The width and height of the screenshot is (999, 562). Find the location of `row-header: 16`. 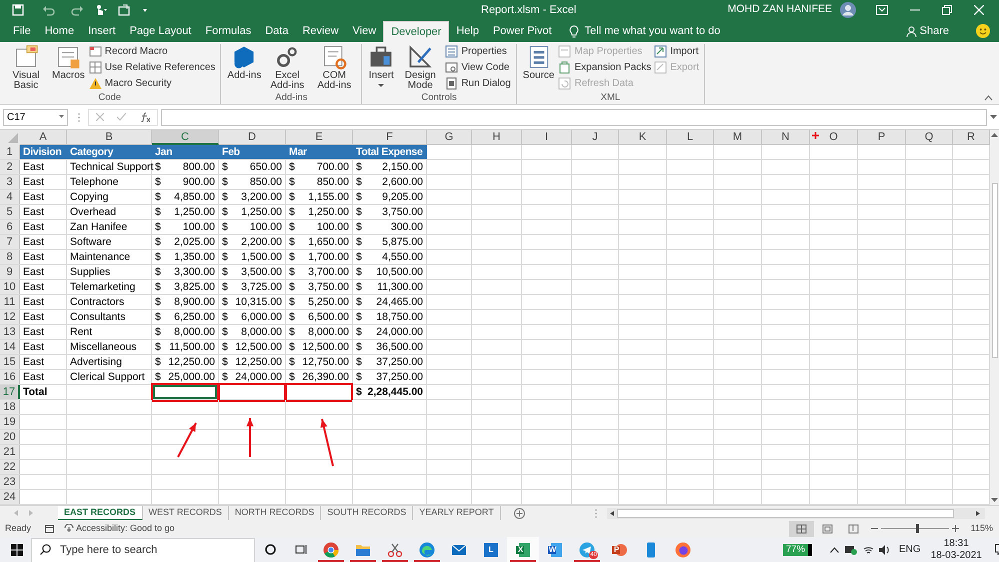

row-header: 16 is located at coordinates (10, 377).